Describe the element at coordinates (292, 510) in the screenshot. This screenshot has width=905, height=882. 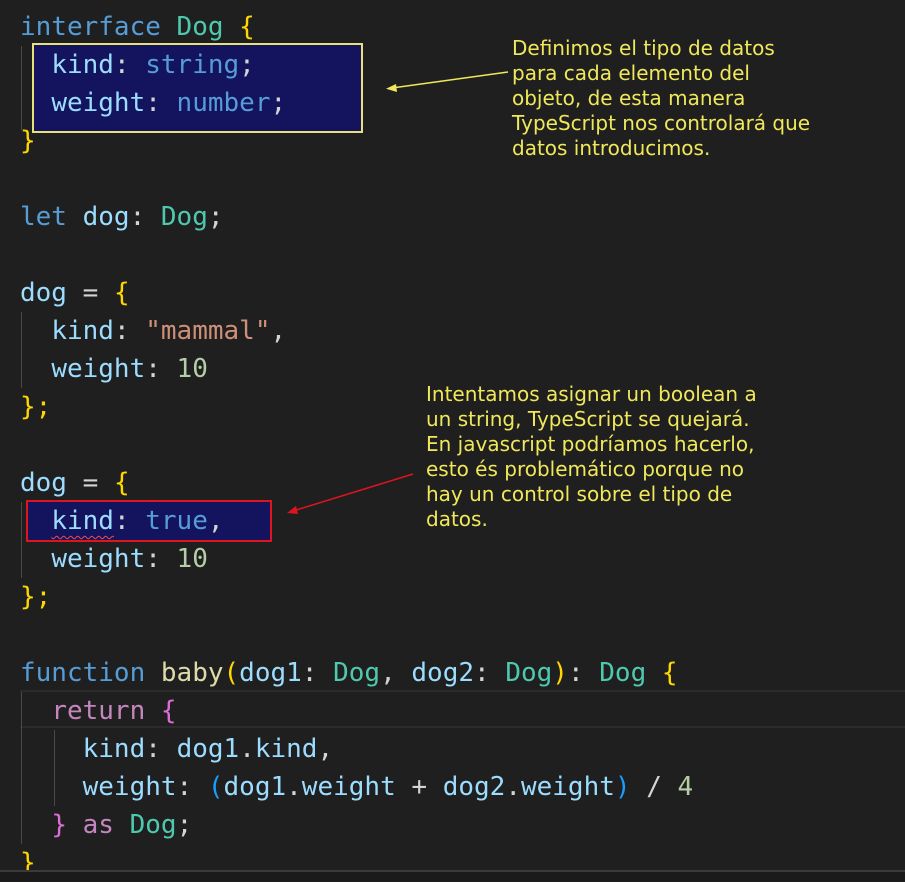
I see `red-arrow-head-icon` at that location.